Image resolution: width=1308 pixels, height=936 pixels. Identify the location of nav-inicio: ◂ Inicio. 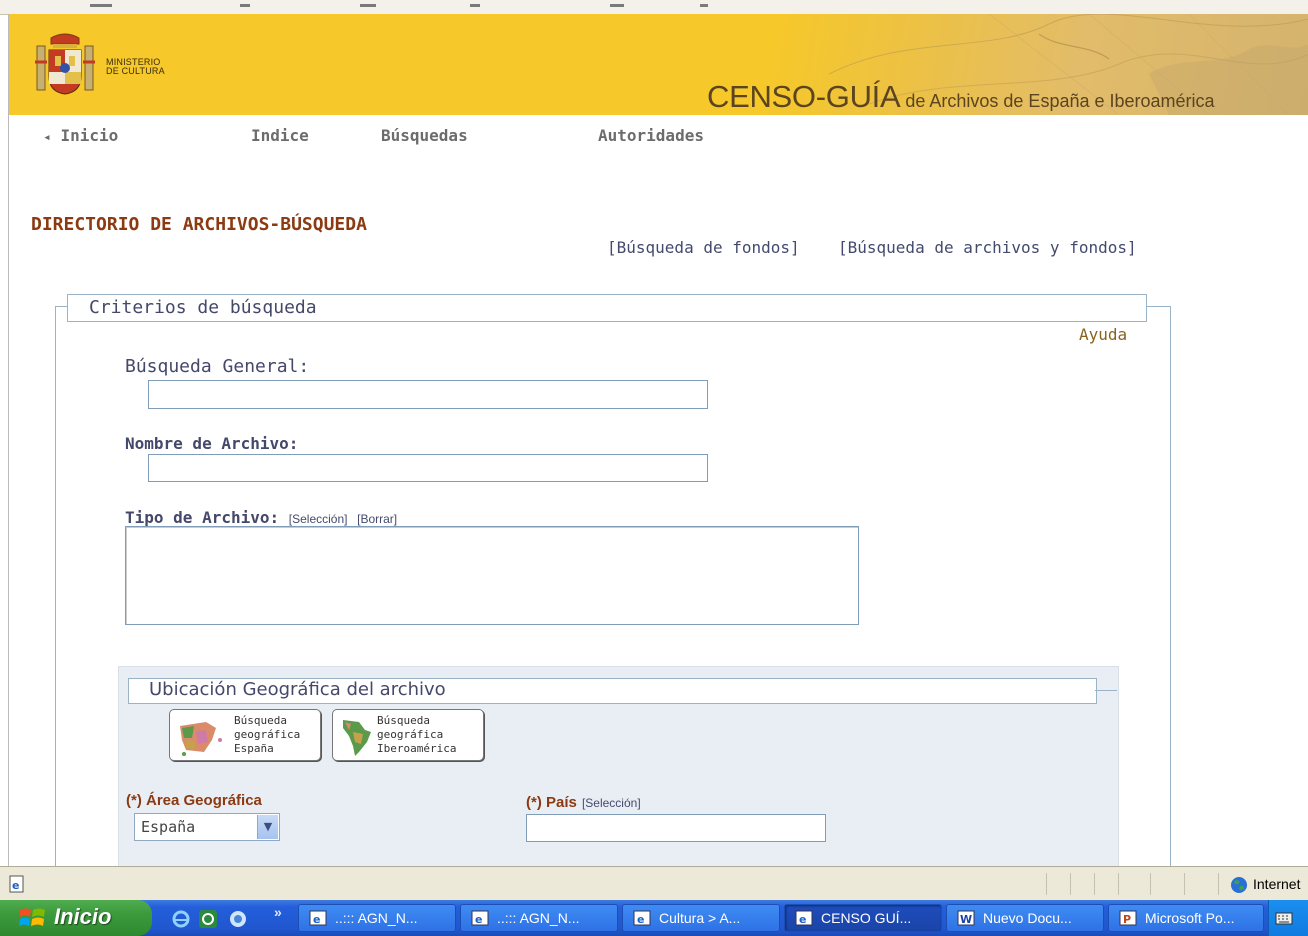
(80, 135).